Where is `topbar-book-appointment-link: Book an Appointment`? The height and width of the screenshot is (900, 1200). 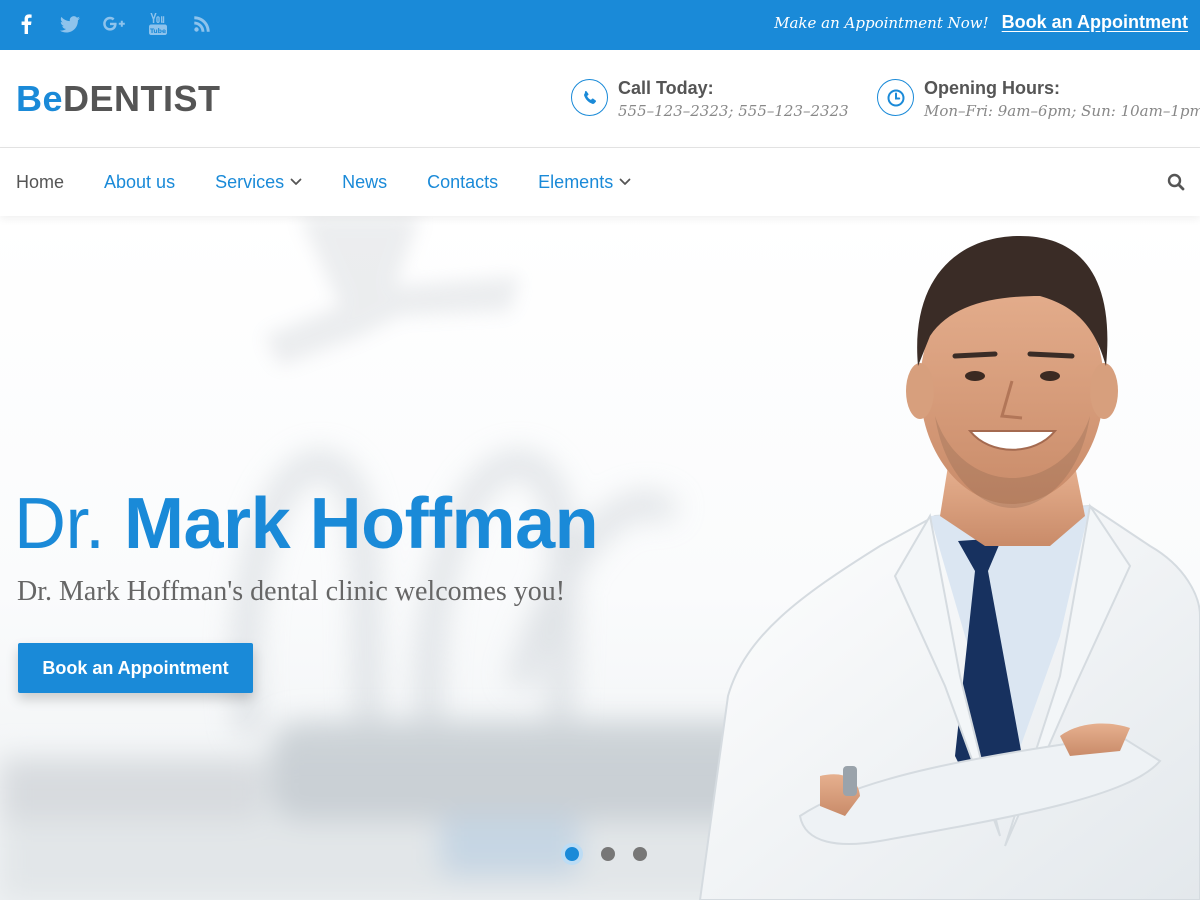 topbar-book-appointment-link: Book an Appointment is located at coordinates (1095, 22).